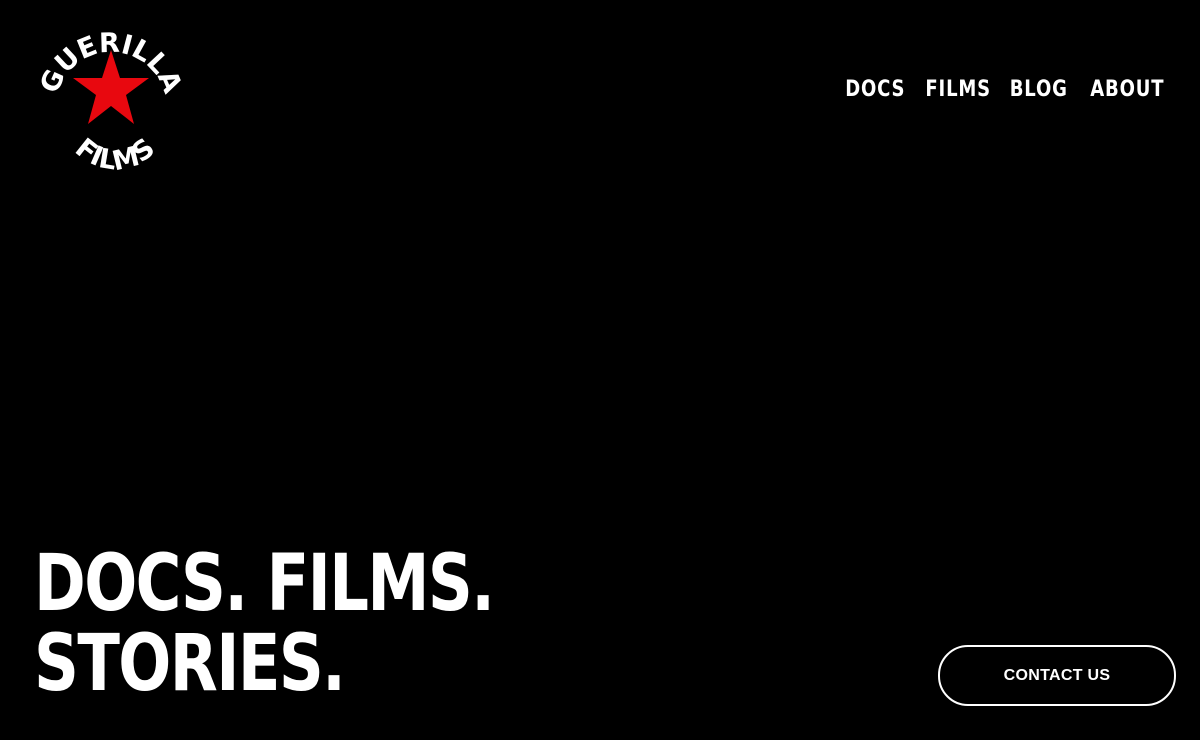 This screenshot has width=1200, height=740. Describe the element at coordinates (958, 89) in the screenshot. I see `nav-item-films: FILMS` at that location.